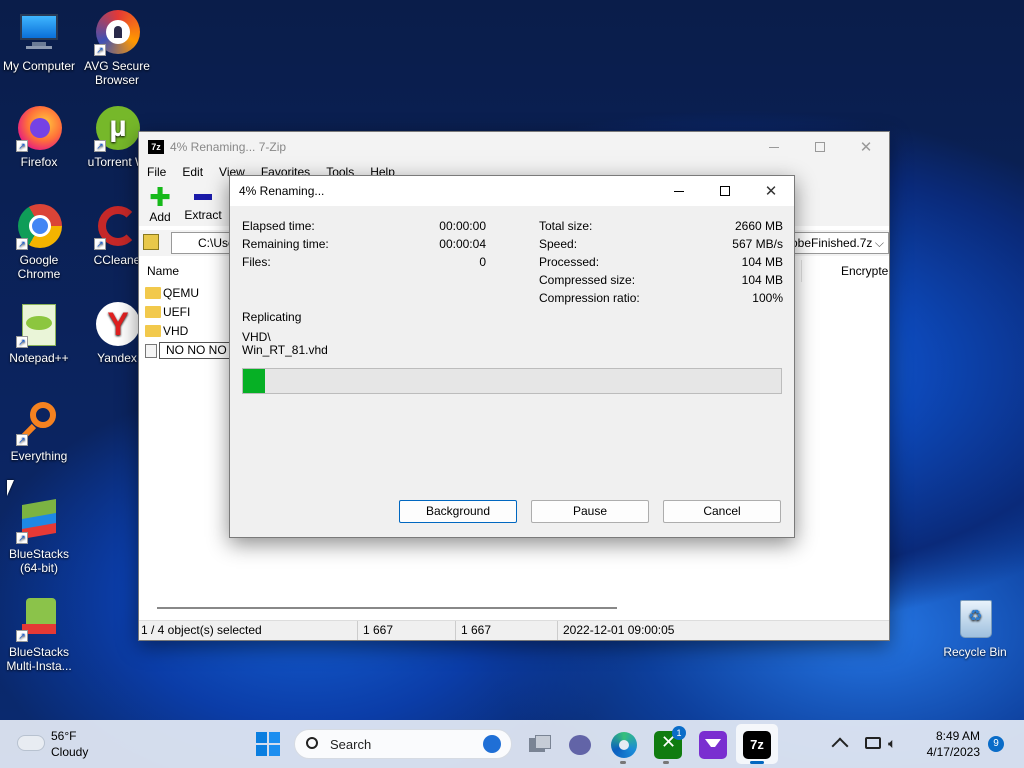  I want to click on teams-chat-icon, so click(580, 745).